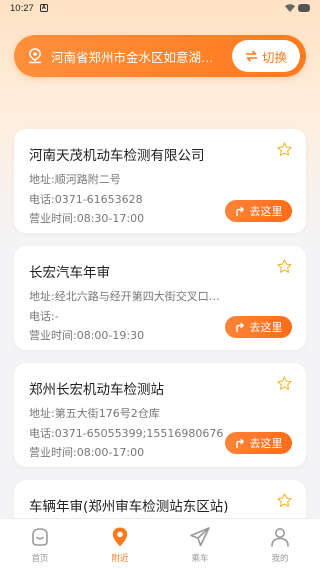 This screenshot has height=569, width=320. Describe the element at coordinates (129, 296) in the screenshot. I see `station-address: 地址:经北六路与经开第四大街交叉口东100米` at that location.